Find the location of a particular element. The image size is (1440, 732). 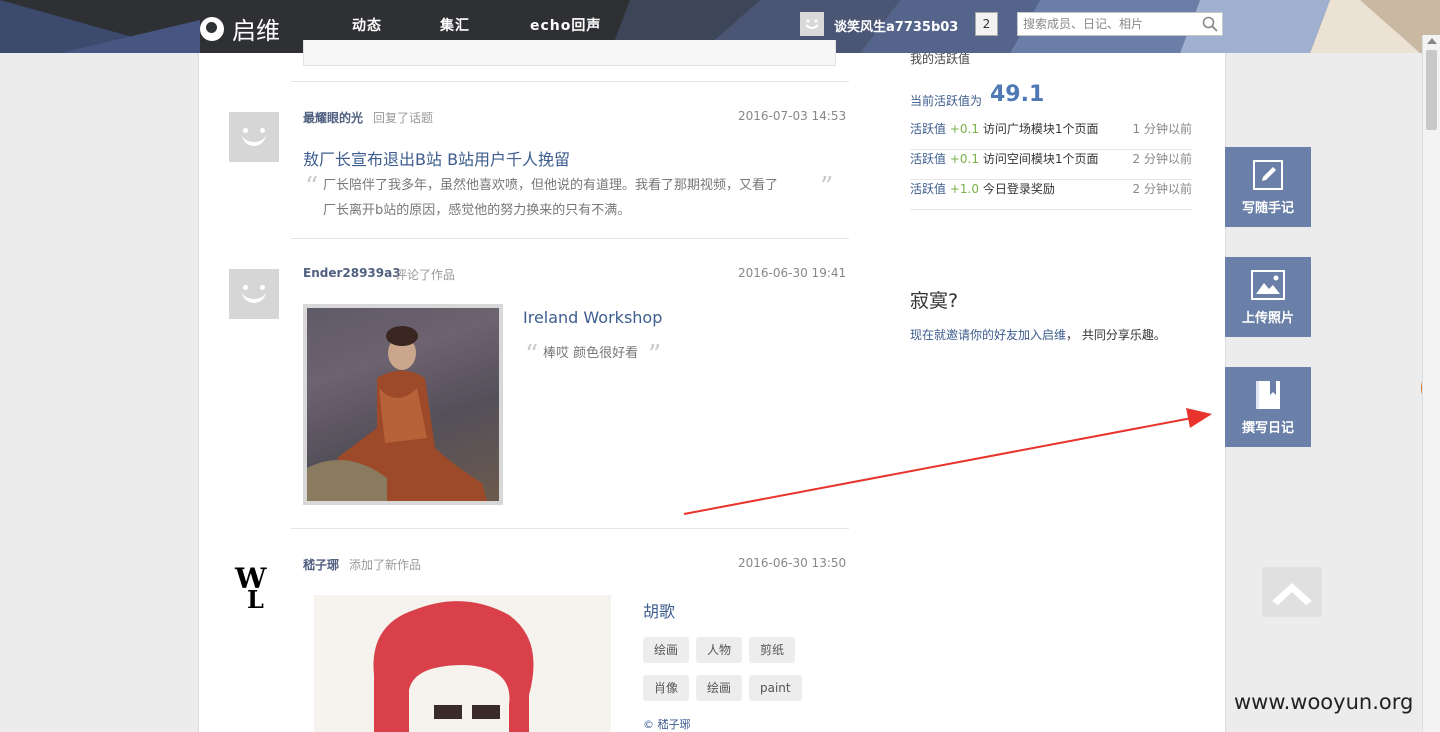

chevron-up-icon is located at coordinates (1292, 594).